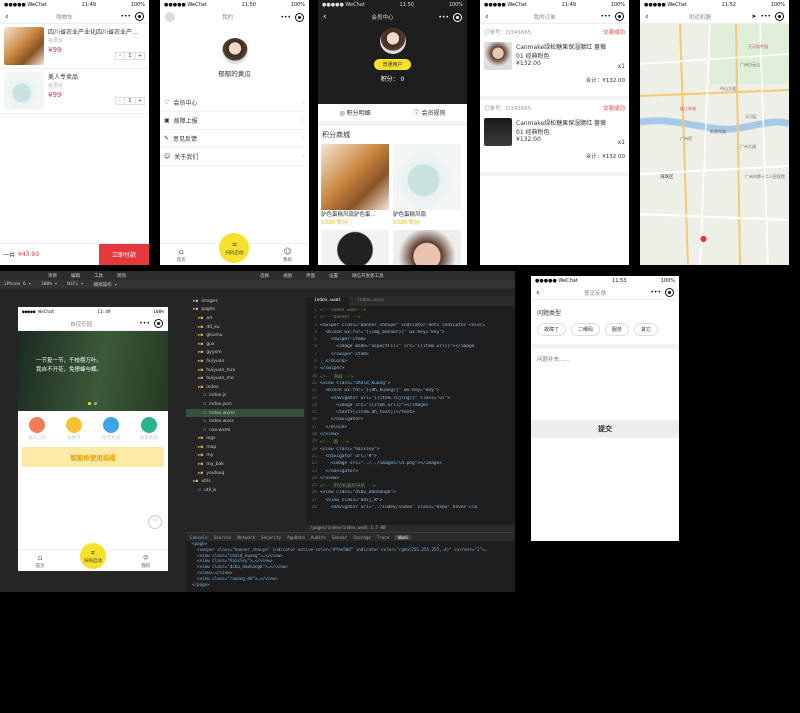 This screenshot has width=800, height=713. I want to click on menu-item: 选择, so click(264, 276).